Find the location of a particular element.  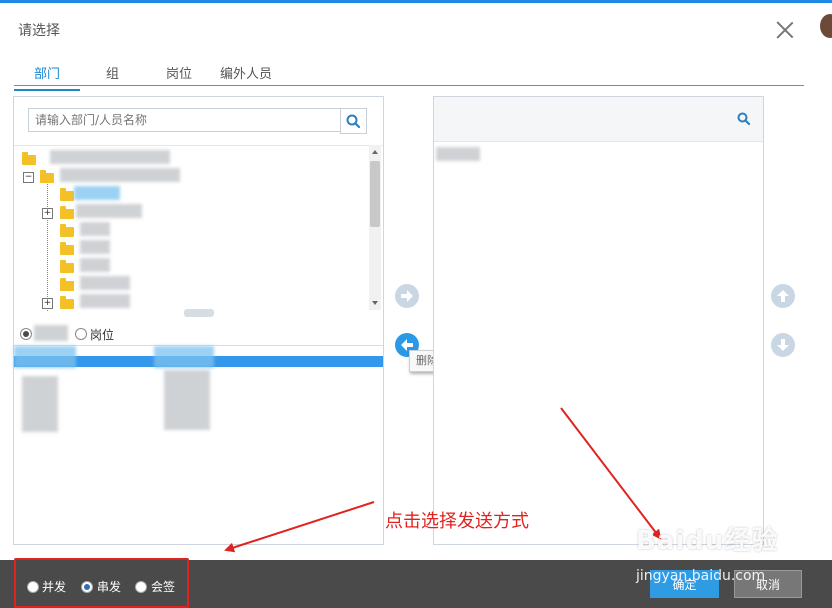

annotation-arrow-right is located at coordinates (611, 473).